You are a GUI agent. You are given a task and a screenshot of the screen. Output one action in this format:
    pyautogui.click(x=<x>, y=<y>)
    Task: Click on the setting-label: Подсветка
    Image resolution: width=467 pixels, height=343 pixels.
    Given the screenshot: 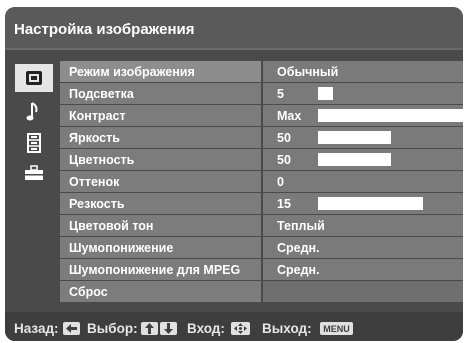 What is the action you would take?
    pyautogui.click(x=101, y=94)
    